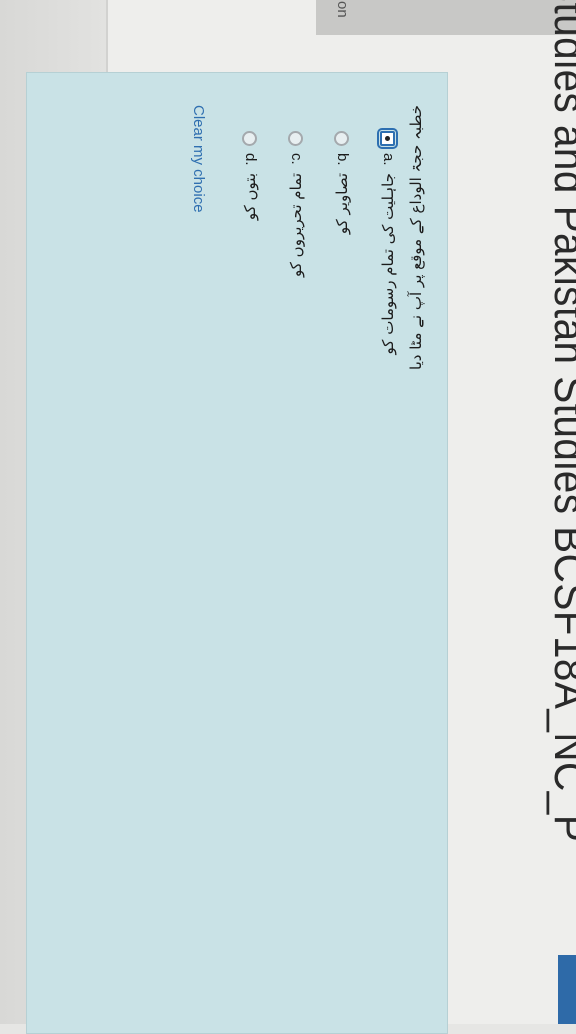 The image size is (576, 1034). I want to click on clear-choice-link: Clear my choice, so click(198, 159).